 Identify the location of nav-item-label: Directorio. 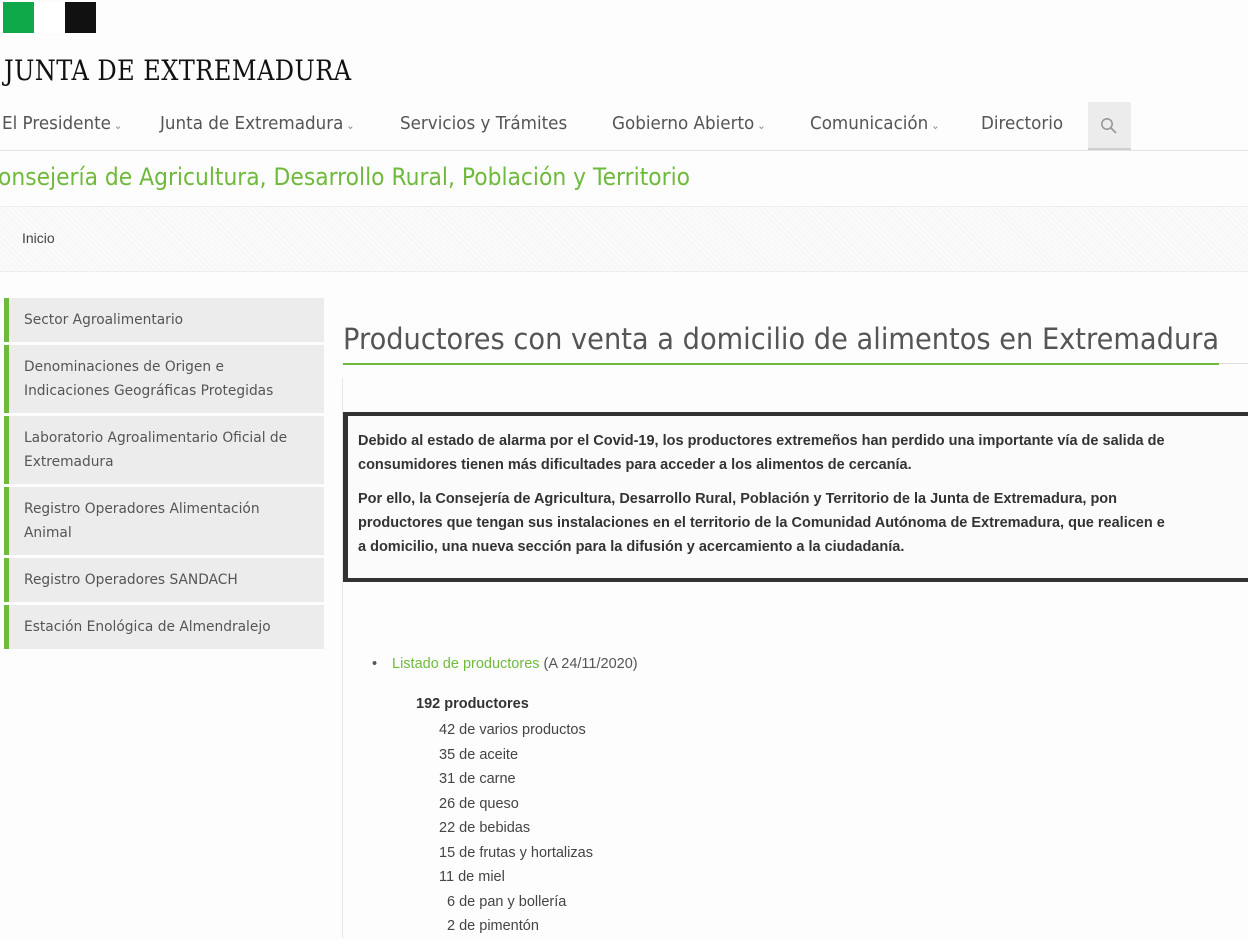
(1022, 123).